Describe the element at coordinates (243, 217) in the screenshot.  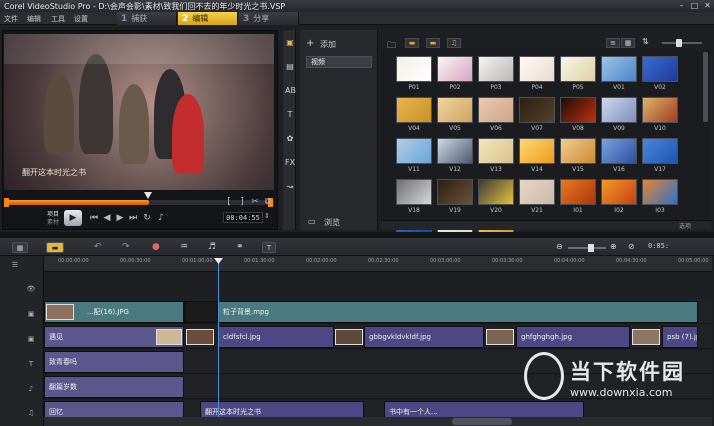
I see `timecode-display: 00:04:55` at that location.